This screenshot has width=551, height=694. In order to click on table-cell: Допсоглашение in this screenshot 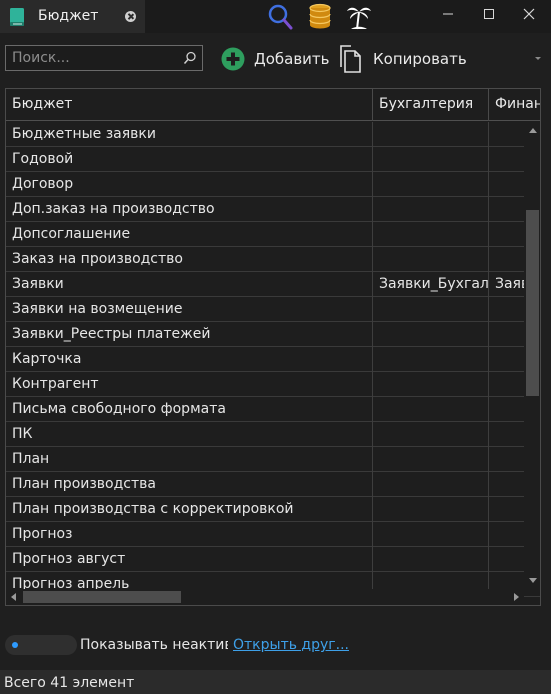, I will do `click(189, 234)`.